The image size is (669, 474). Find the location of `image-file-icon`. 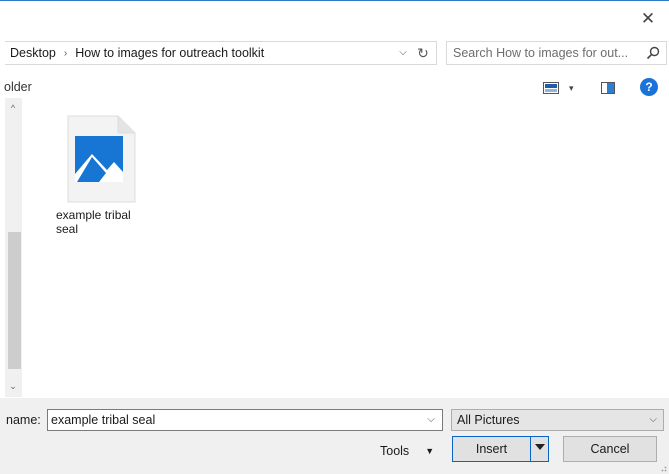

image-file-icon is located at coordinates (101, 159).